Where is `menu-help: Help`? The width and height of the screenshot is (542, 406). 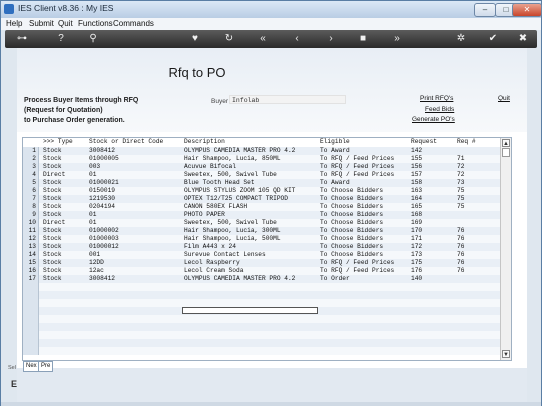
menu-help: Help is located at coordinates (14, 23).